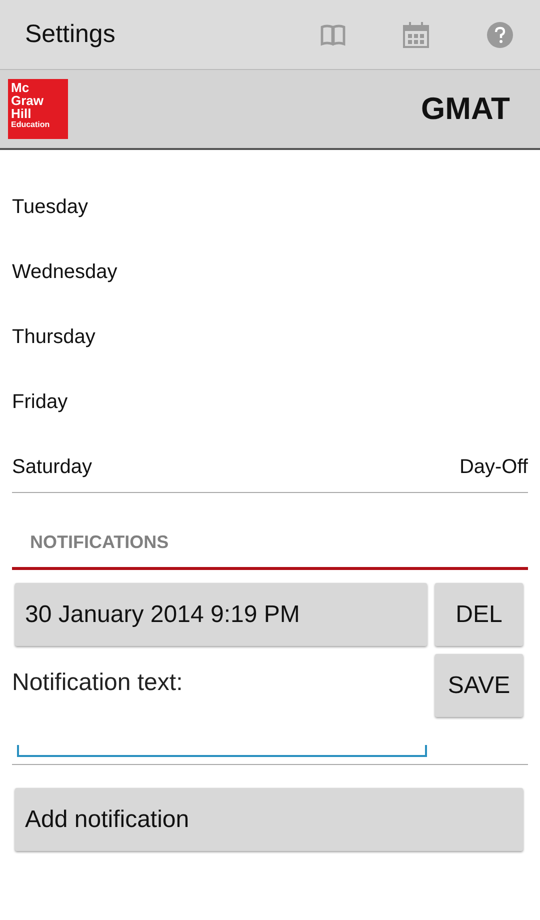 This screenshot has height=920, width=540. I want to click on book-icon, so click(333, 34).